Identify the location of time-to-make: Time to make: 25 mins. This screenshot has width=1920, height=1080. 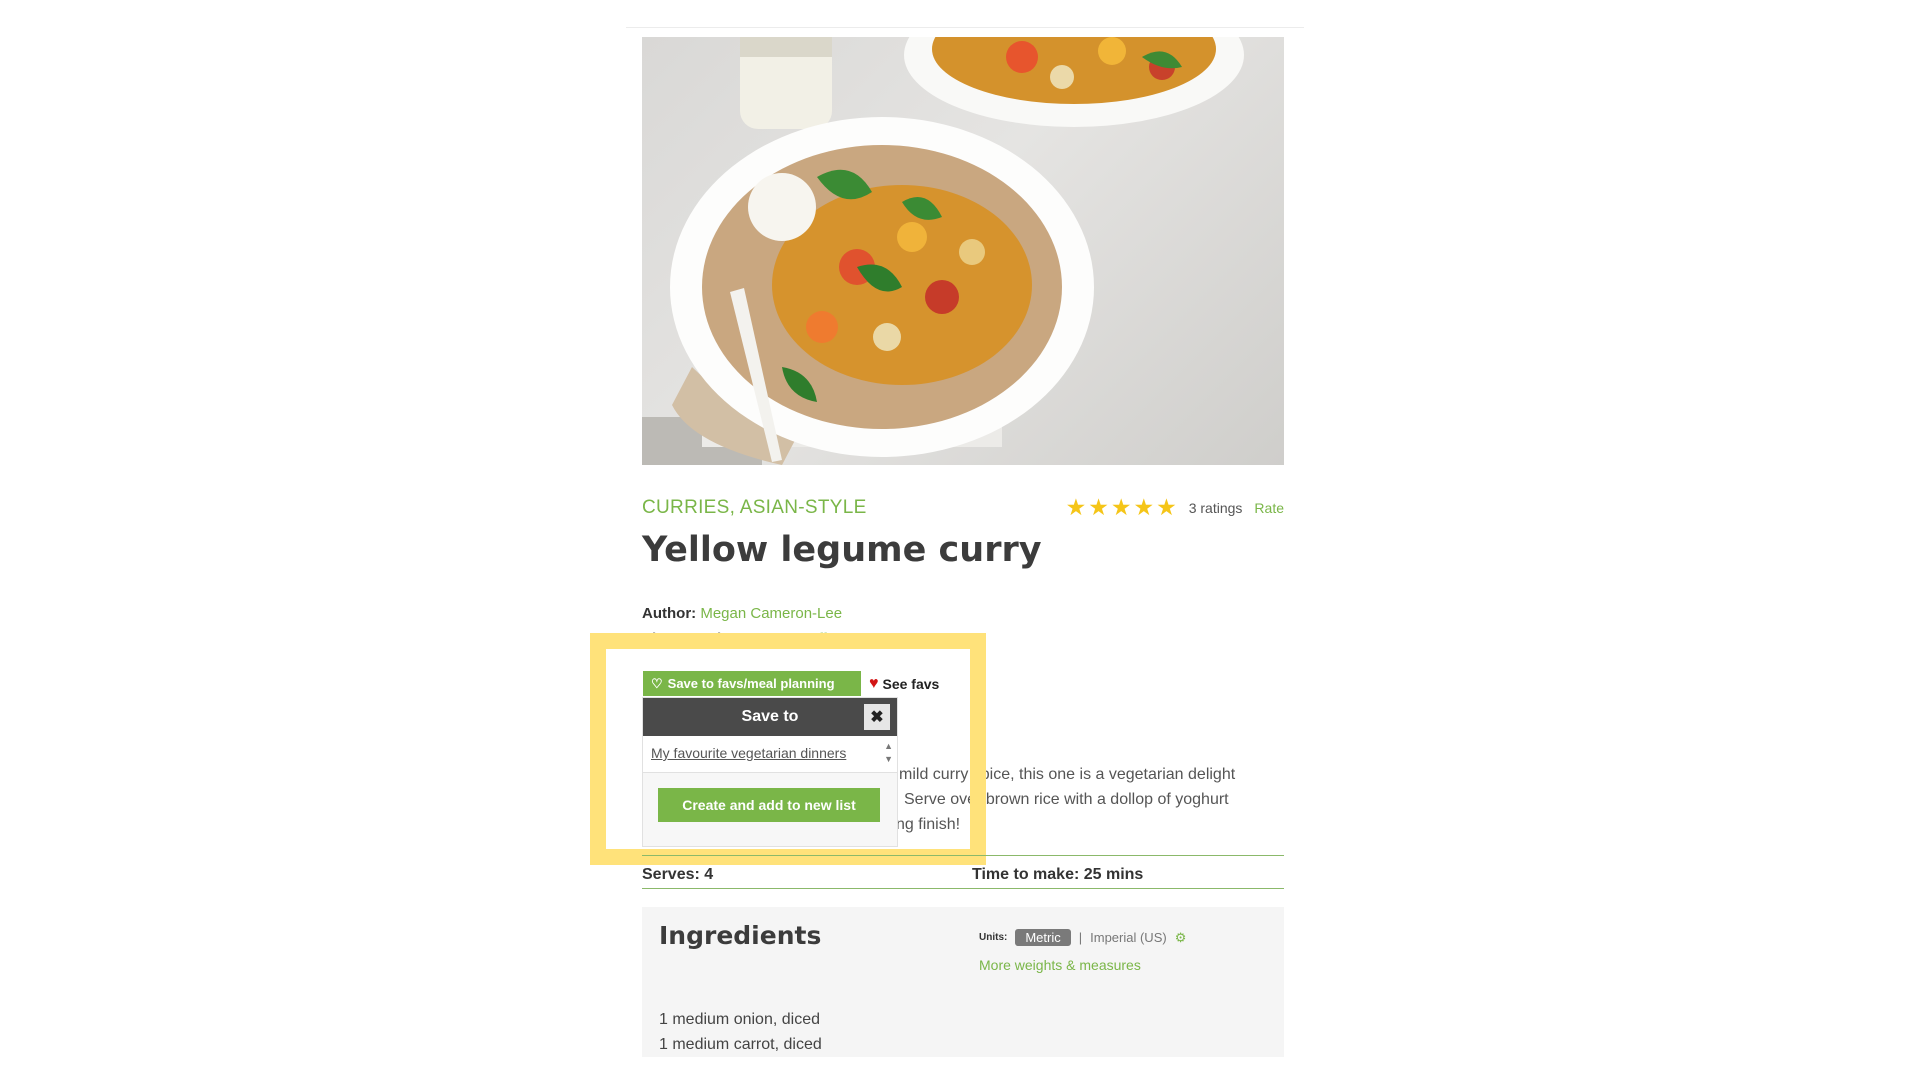
(1058, 874).